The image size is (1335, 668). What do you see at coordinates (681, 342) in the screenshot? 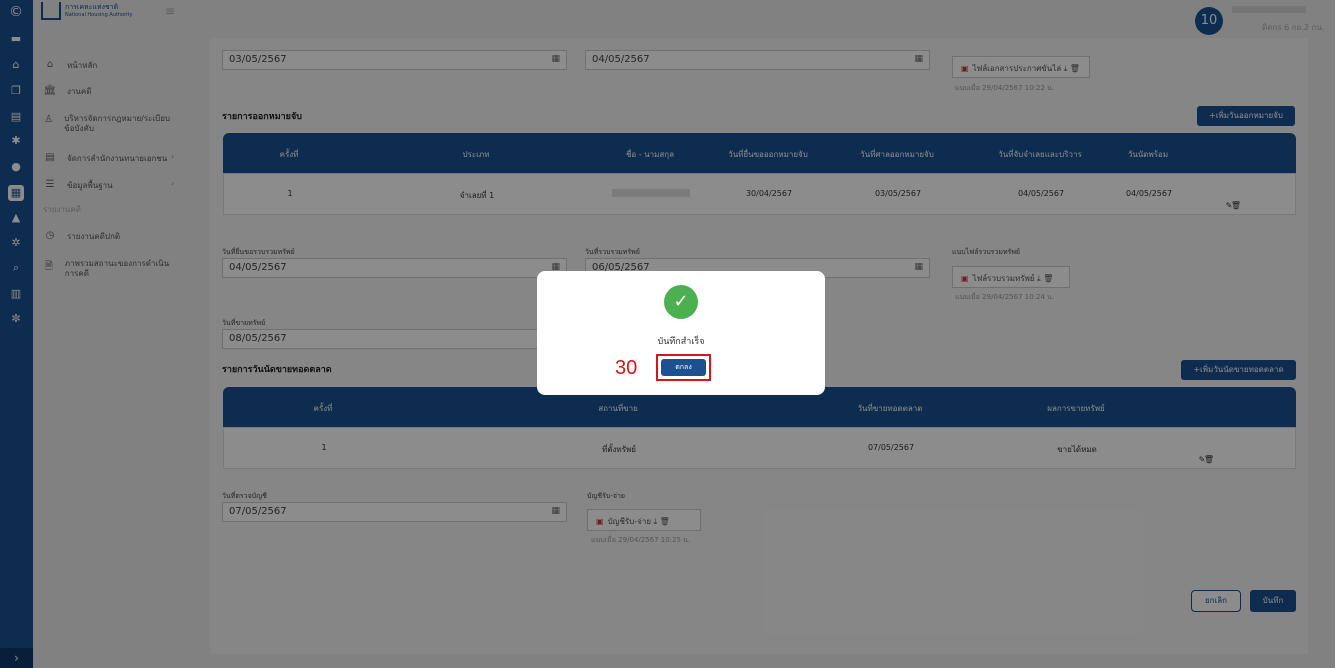
I see `dialog-message: บันทึกสำเร็จ` at bounding box center [681, 342].